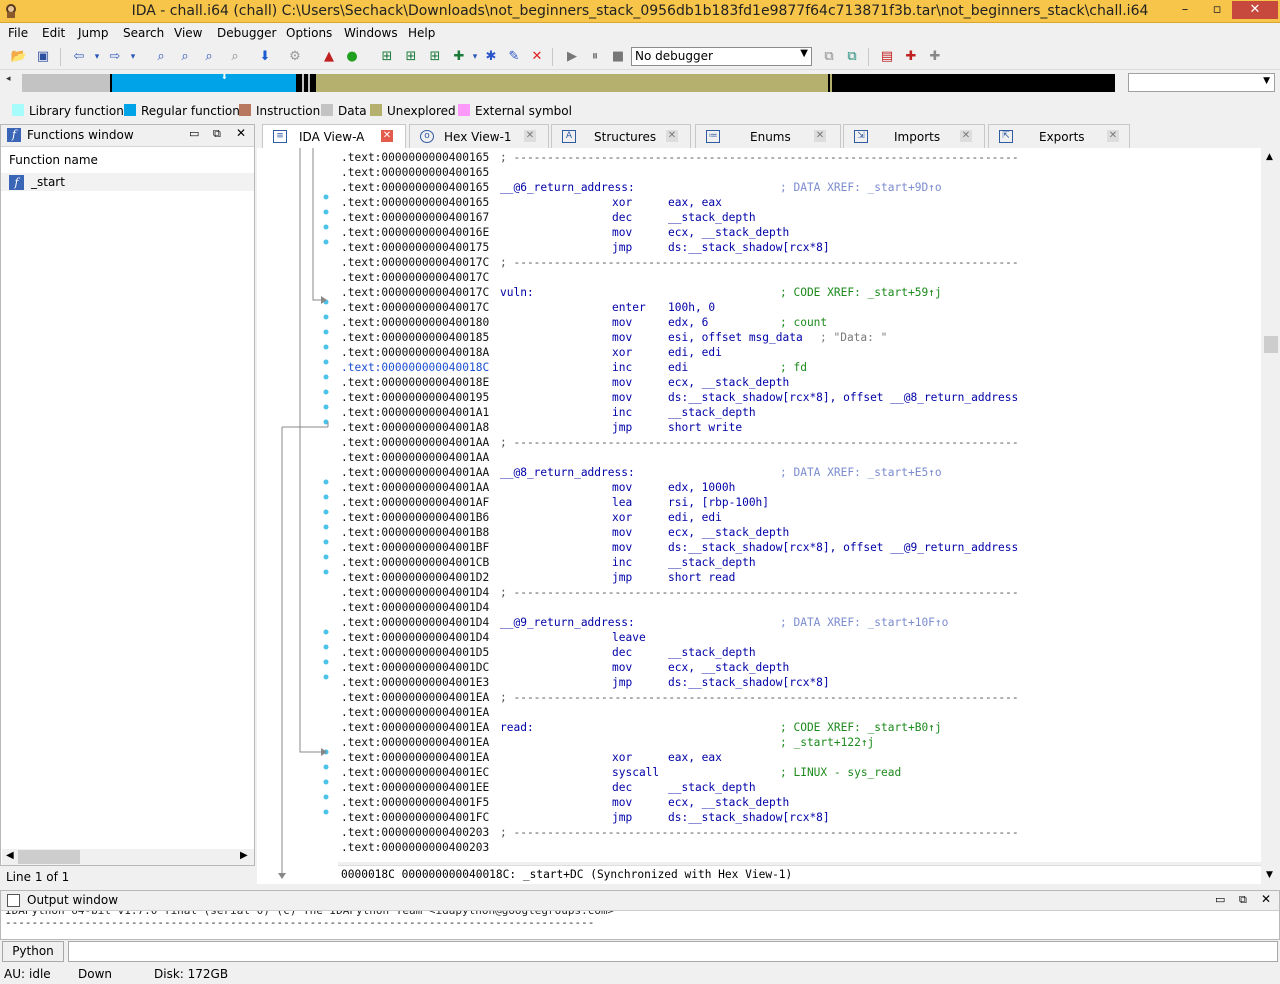  I want to click on operands: short write, so click(705, 427).